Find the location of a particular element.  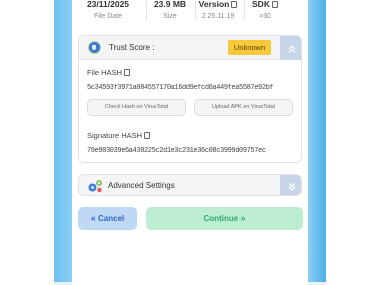

cancel-button: « Cancel is located at coordinates (107, 218).